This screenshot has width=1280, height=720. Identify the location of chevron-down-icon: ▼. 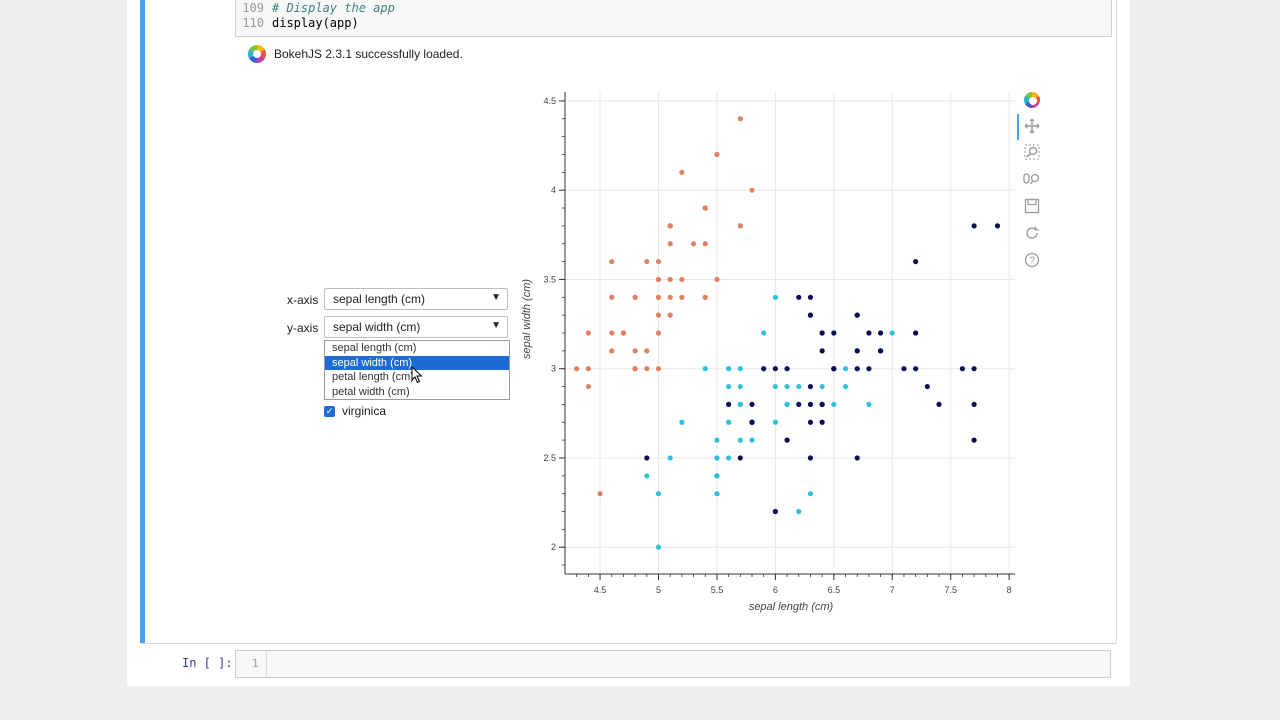
(496, 297).